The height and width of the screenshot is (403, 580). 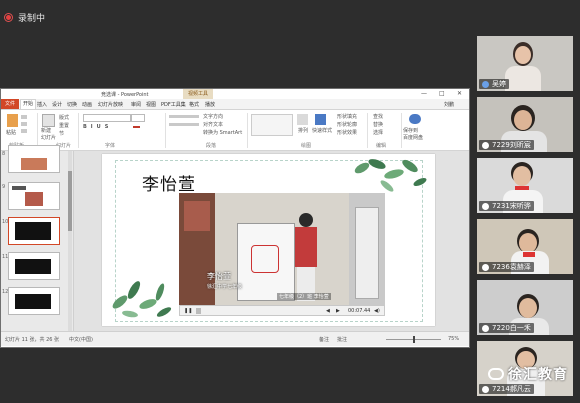 What do you see at coordinates (81, 340) in the screenshot?
I see `language-indicator: 中文(中国)` at bounding box center [81, 340].